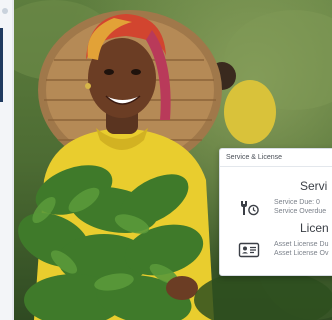 The height and width of the screenshot is (320, 332). Describe the element at coordinates (1, 65) in the screenshot. I see `sidebar-active-item` at that location.